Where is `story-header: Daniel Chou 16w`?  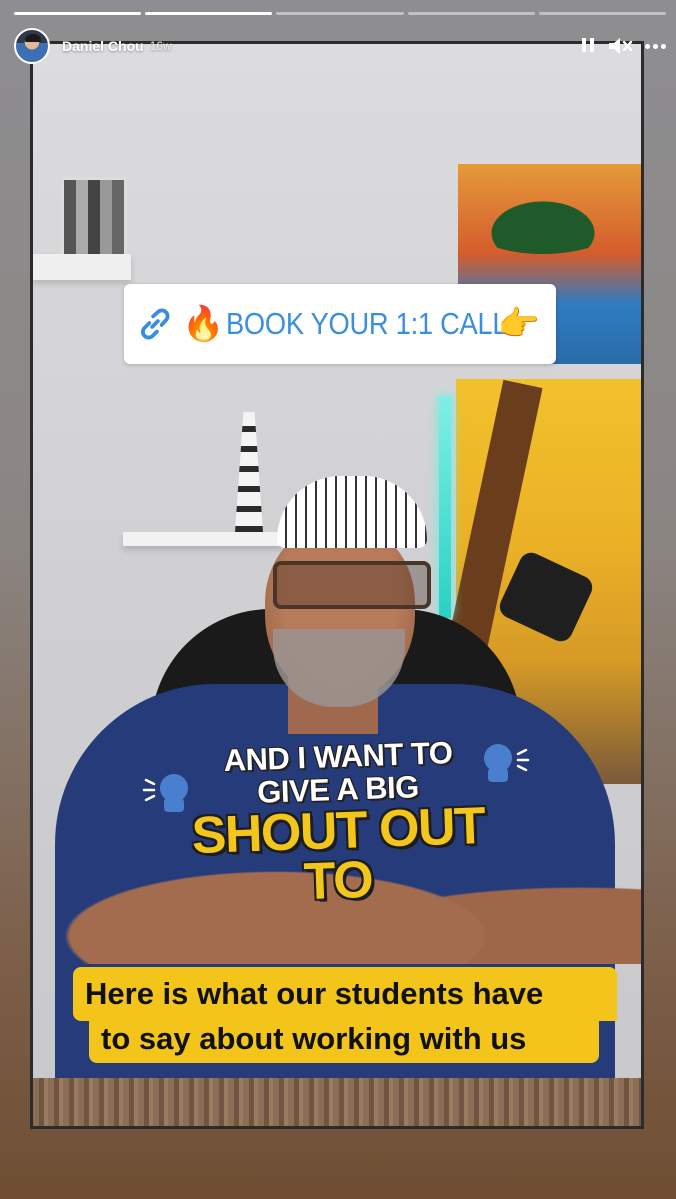 story-header: Daniel Chou 16w is located at coordinates (340, 46).